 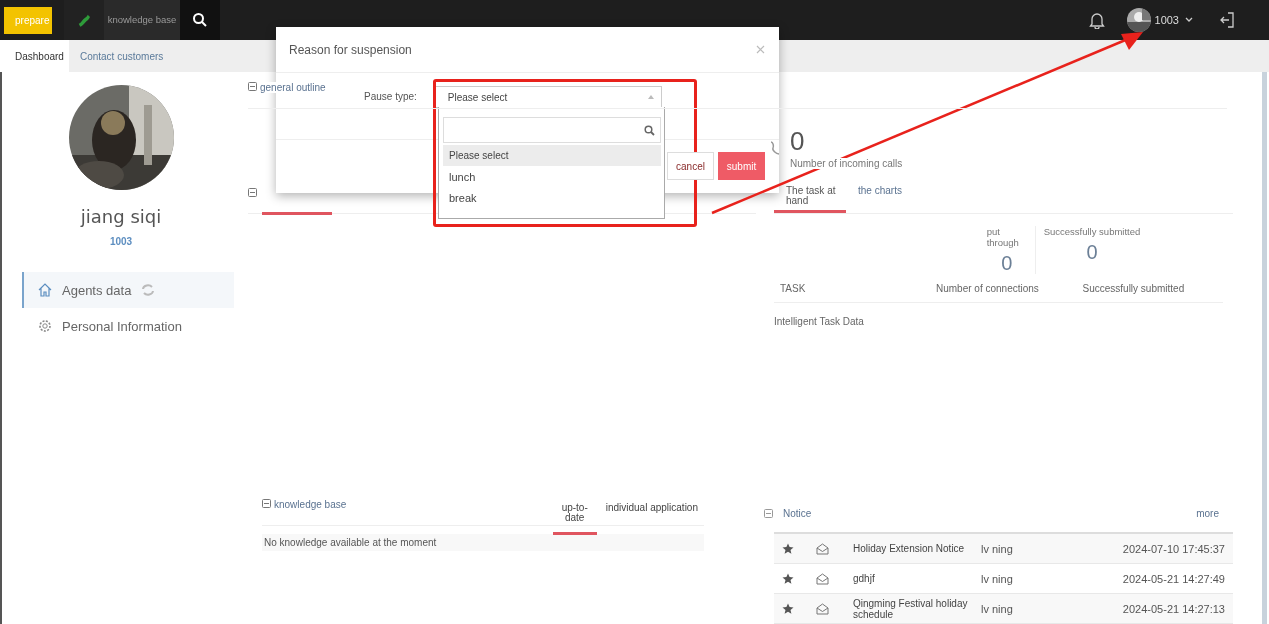 I want to click on notice-title: Qingming Festival holiday schedule, so click(x=917, y=608).